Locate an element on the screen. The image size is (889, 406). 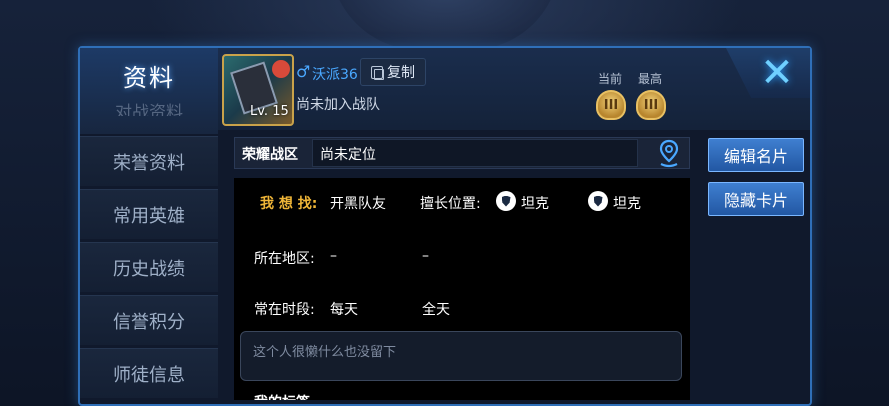
position-value-1: 坦克 is located at coordinates (535, 204).